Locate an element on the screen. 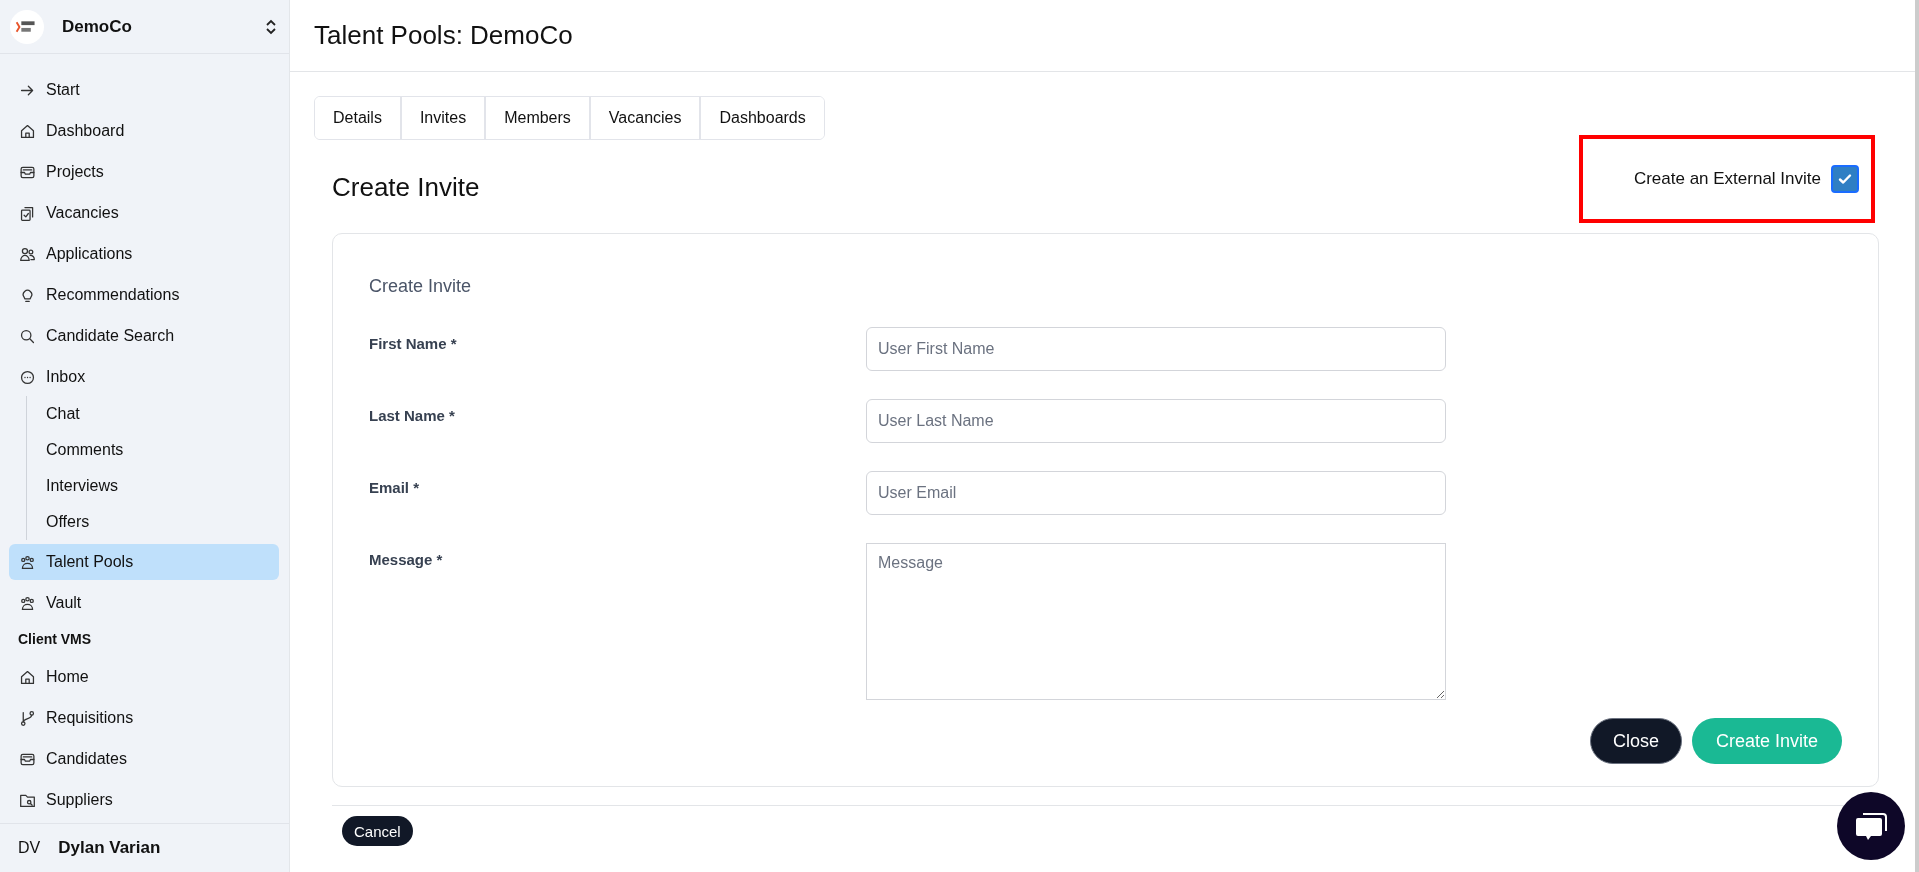 This screenshot has height=872, width=1919. sidebar-item: Recommendations is located at coordinates (144, 295).